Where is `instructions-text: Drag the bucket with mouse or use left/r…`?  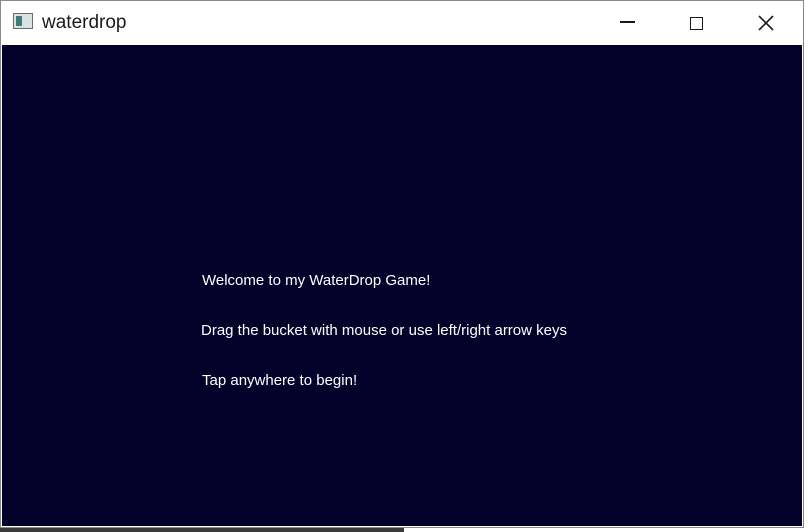 instructions-text: Drag the bucket with mouse or use left/r… is located at coordinates (384, 330).